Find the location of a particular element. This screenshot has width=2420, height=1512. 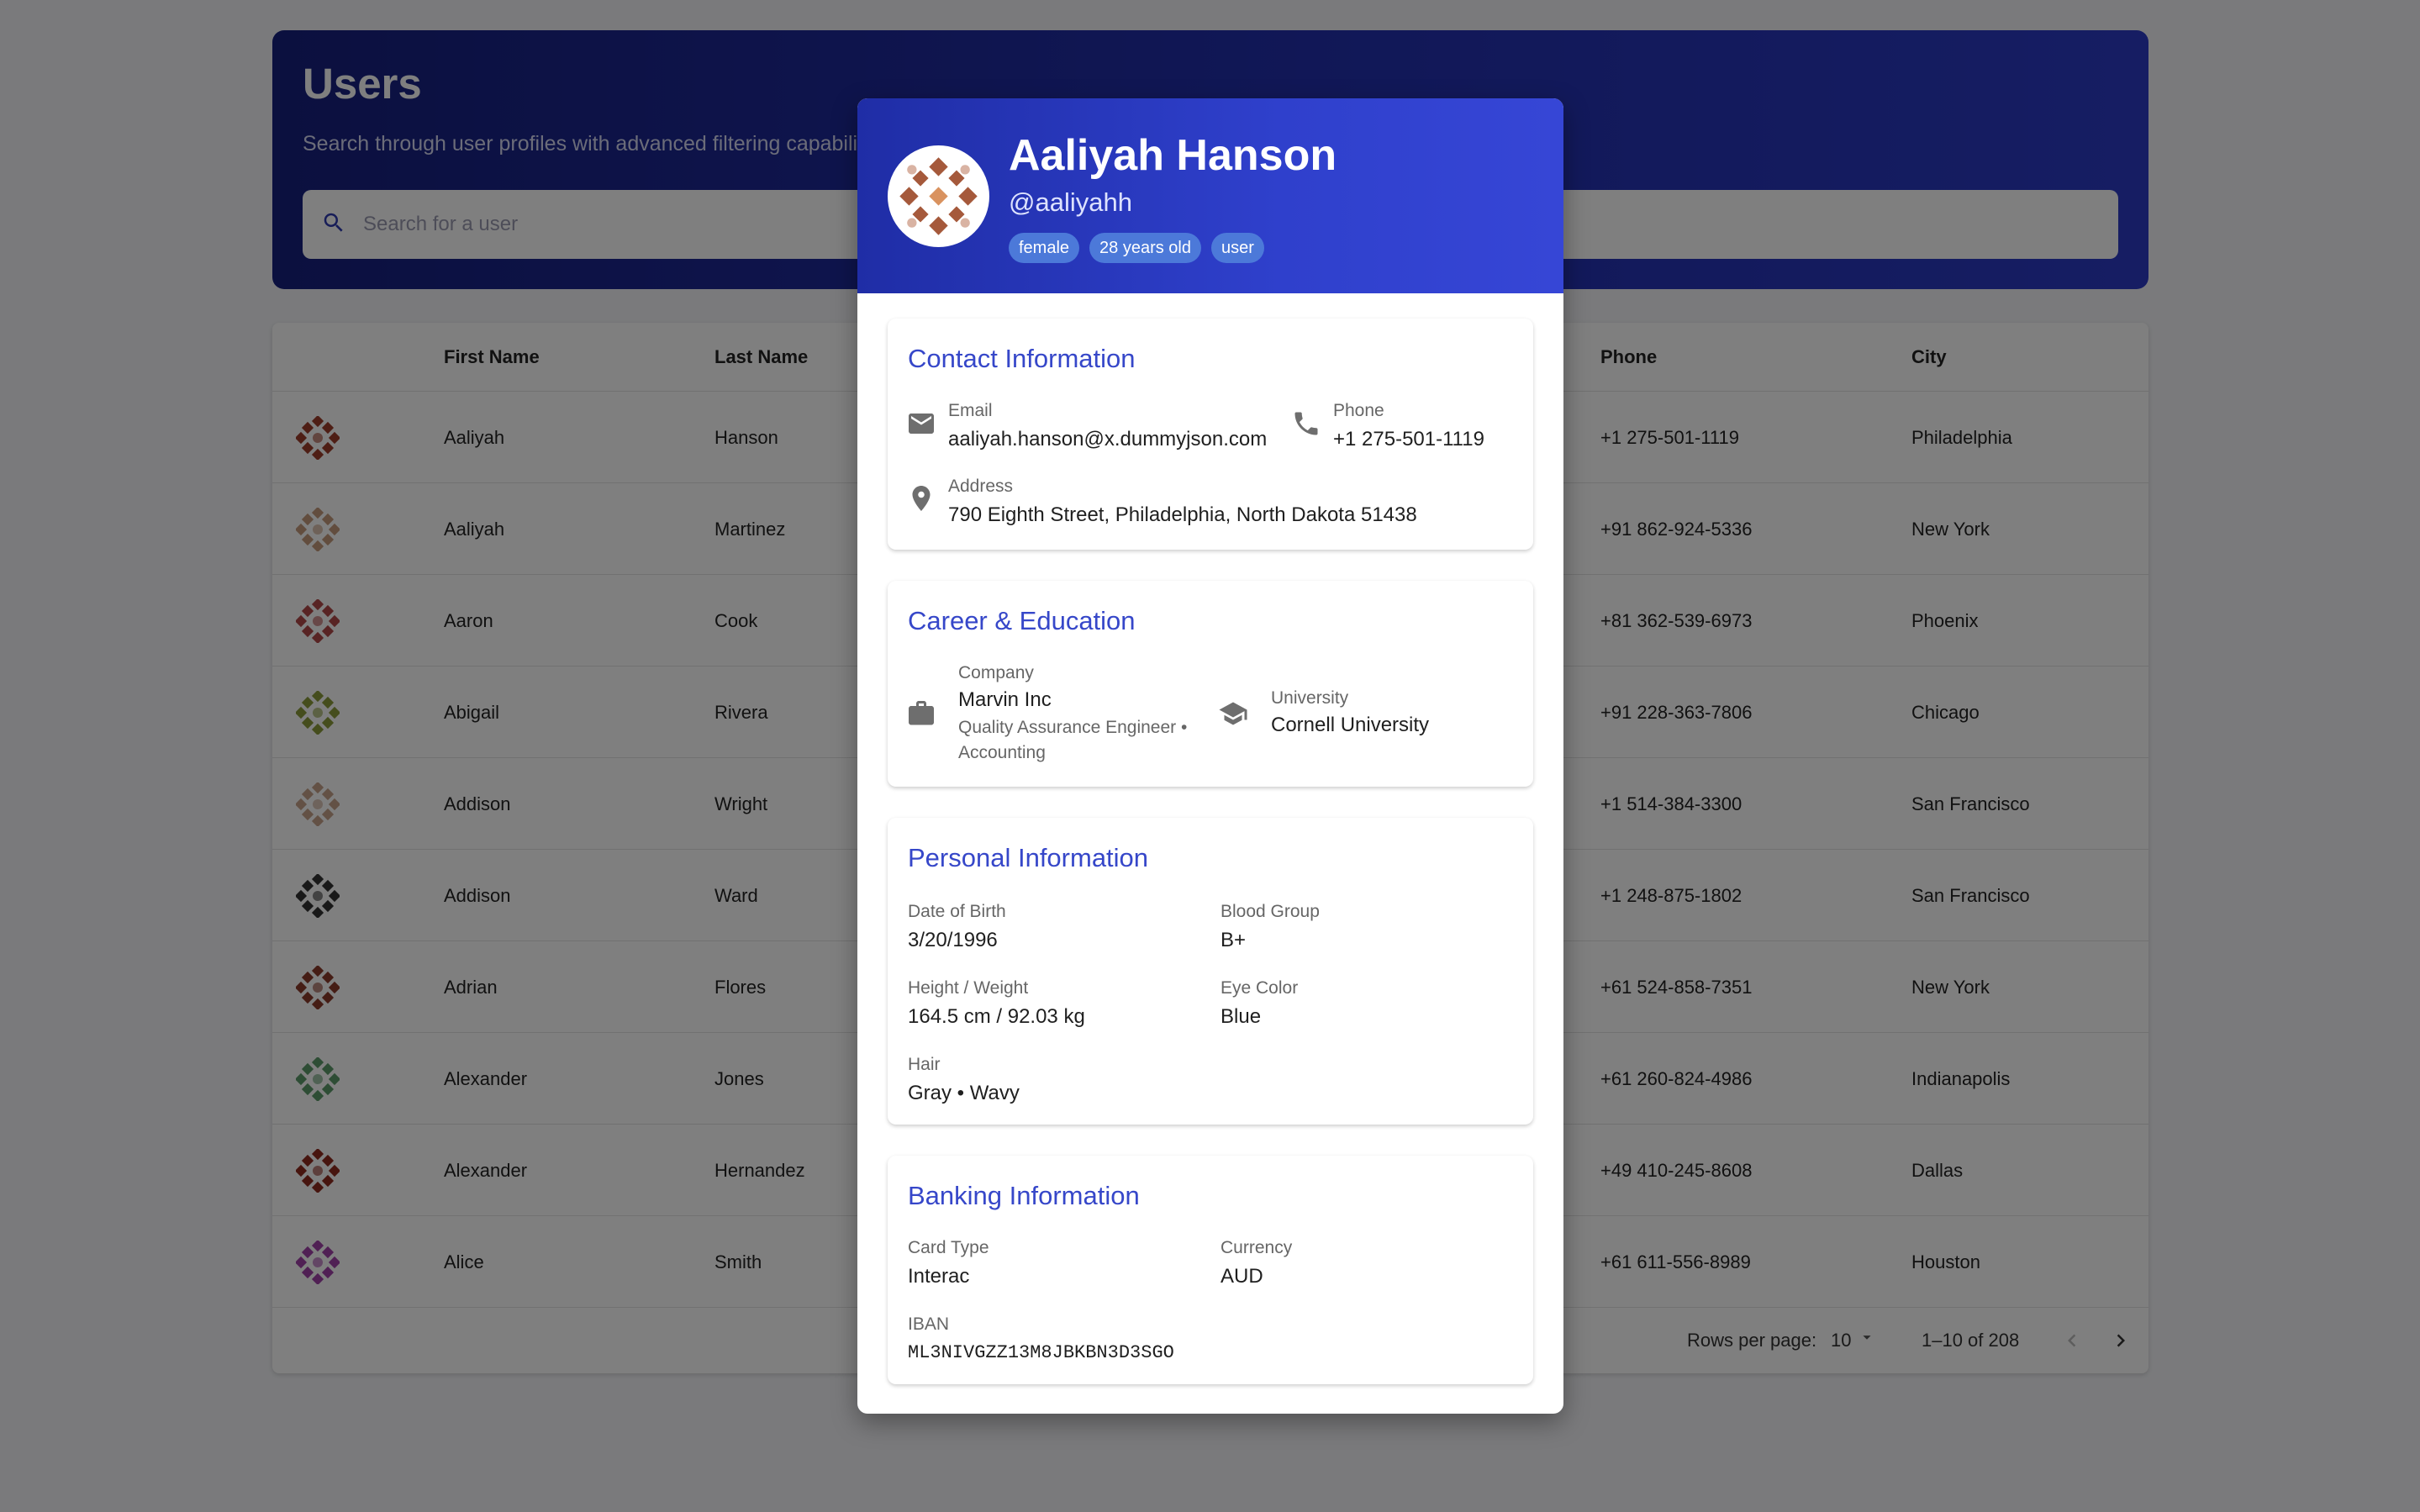

phone-icon is located at coordinates (1306, 423).